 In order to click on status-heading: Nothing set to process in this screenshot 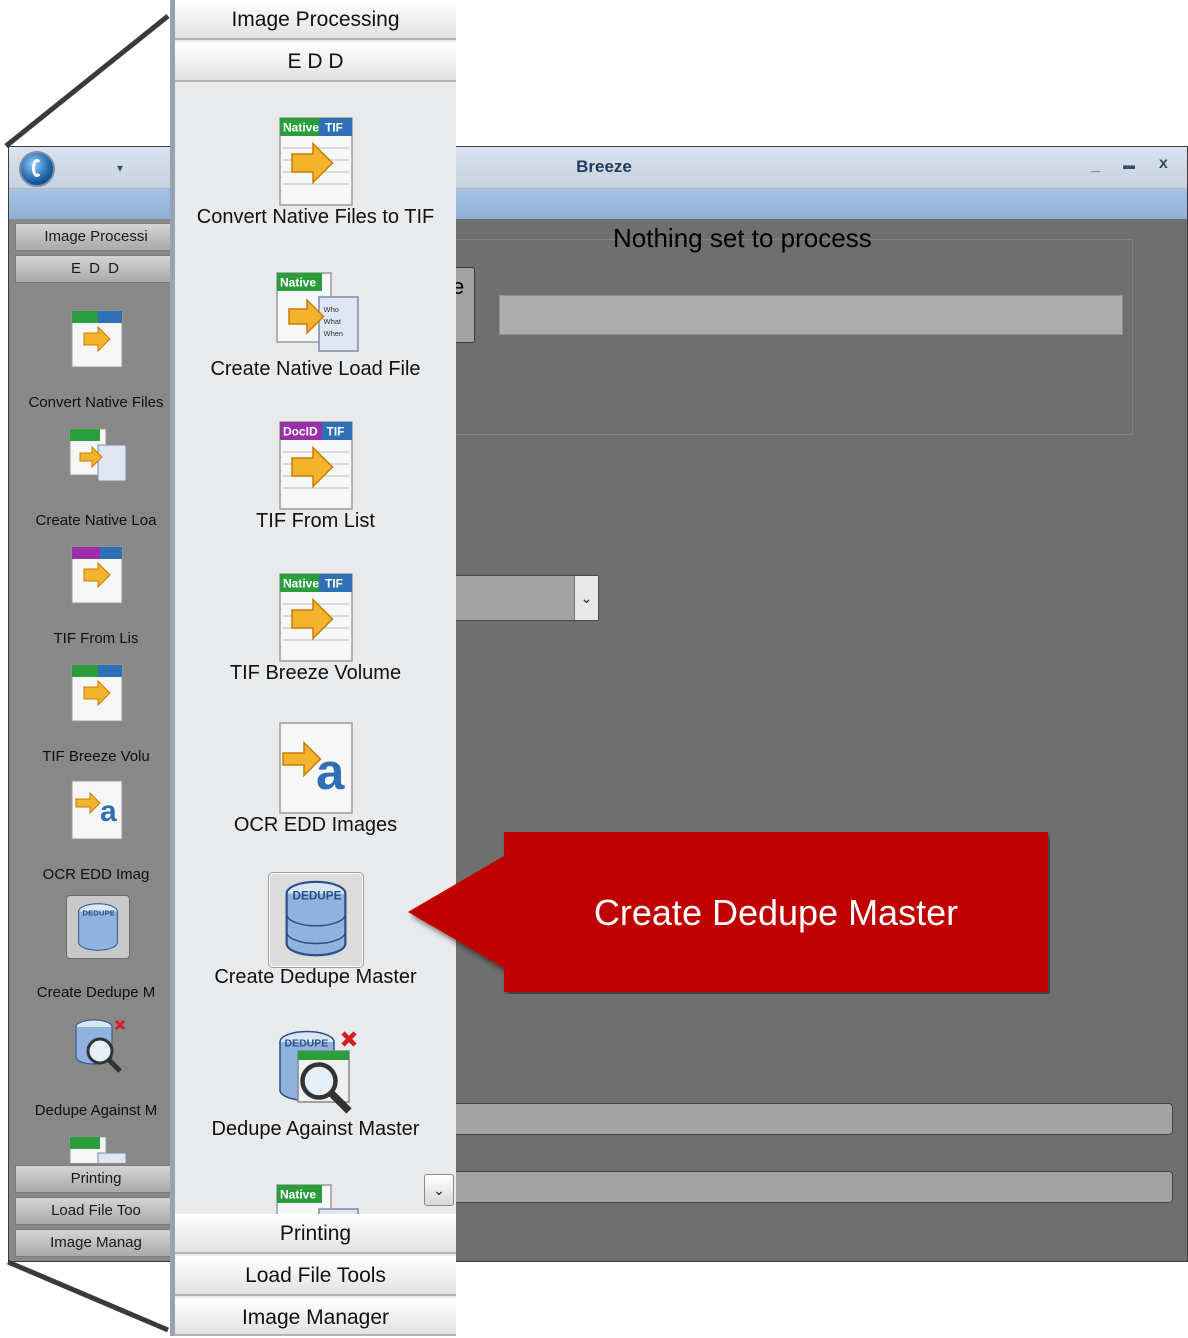, I will do `click(742, 238)`.